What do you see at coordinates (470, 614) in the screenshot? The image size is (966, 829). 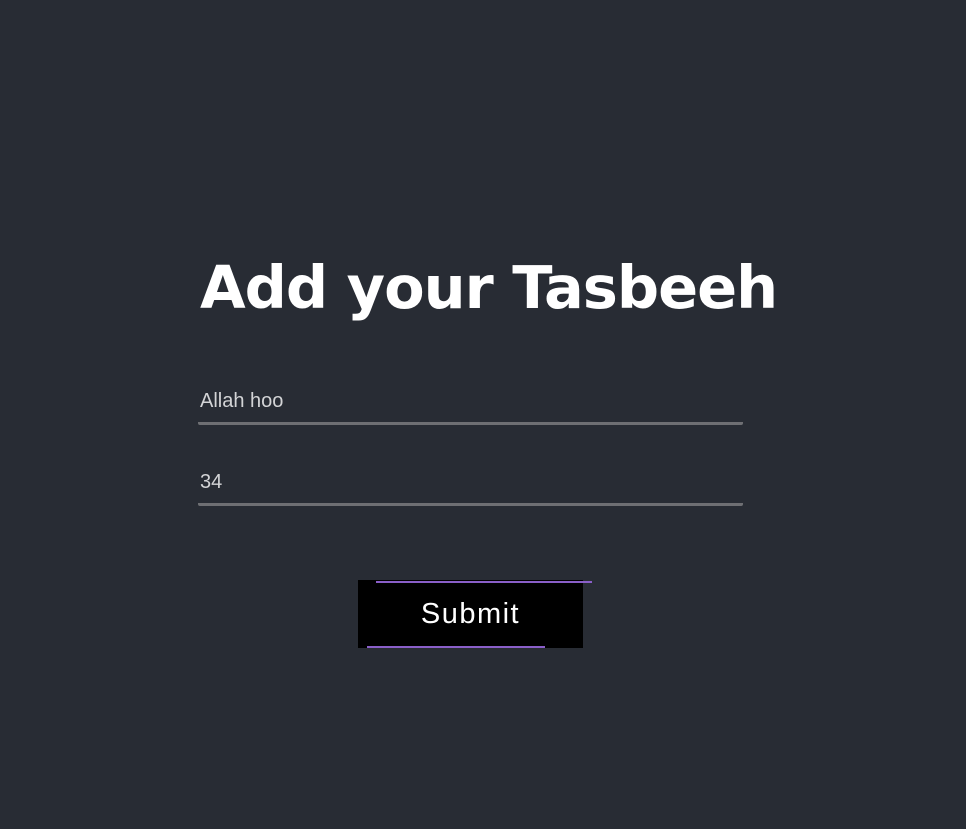 I see `submit-button: Submit` at bounding box center [470, 614].